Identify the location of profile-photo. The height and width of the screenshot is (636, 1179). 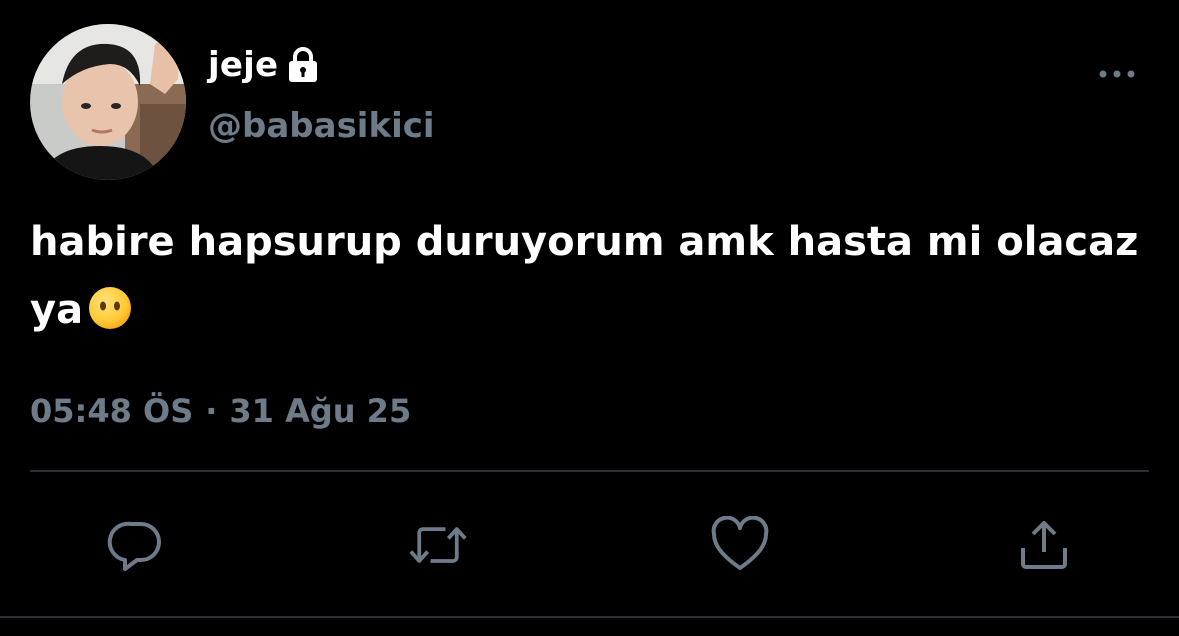
(108, 102).